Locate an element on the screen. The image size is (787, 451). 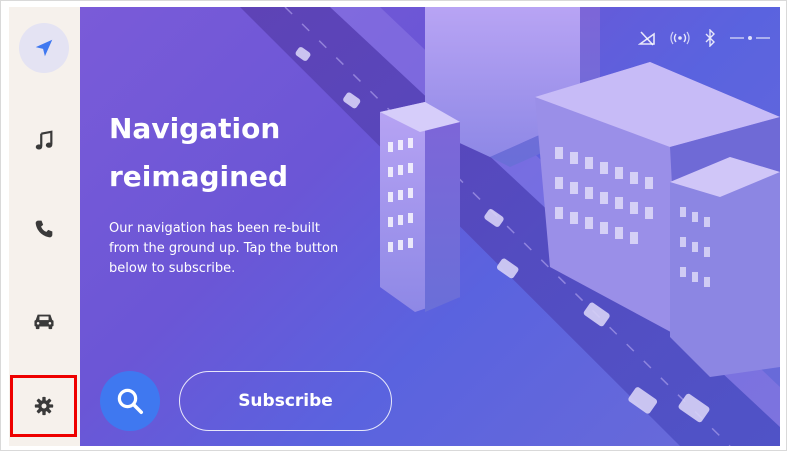
description-line-2: from the ground up. Tap the button is located at coordinates (224, 248).